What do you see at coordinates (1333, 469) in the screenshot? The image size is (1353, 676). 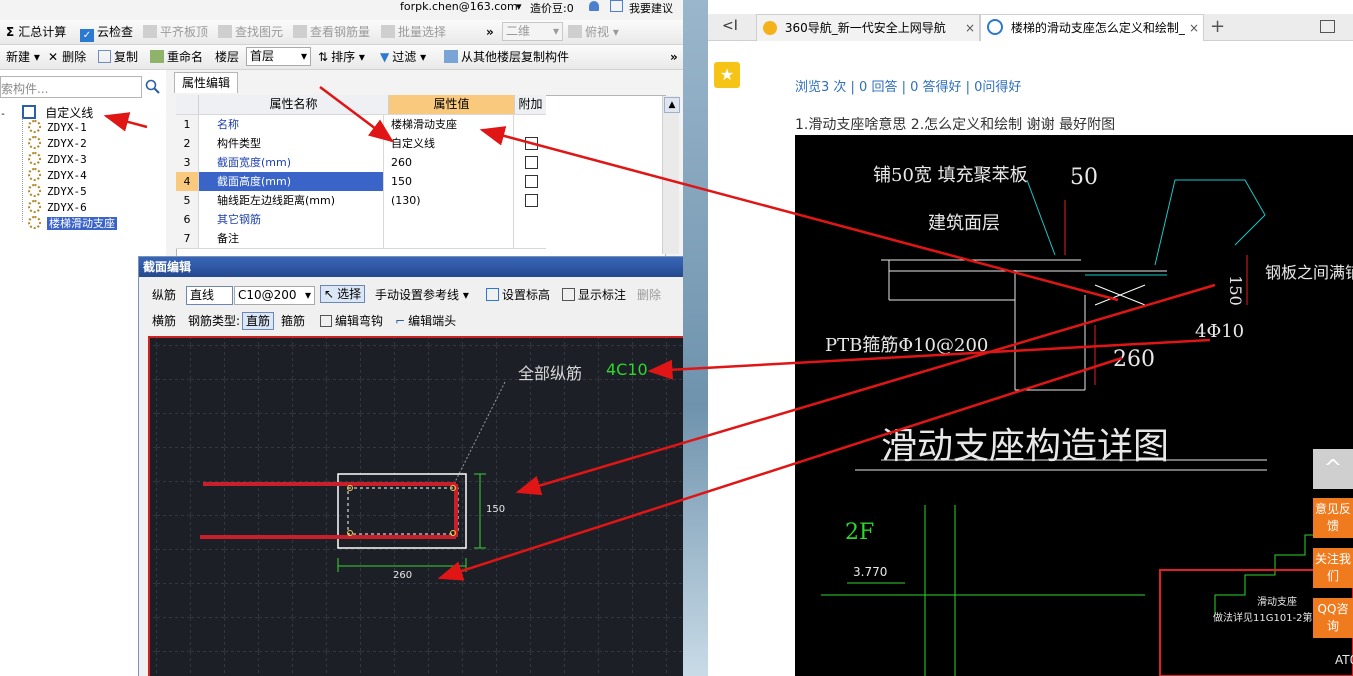 I see `back-to-top-button: ^` at bounding box center [1333, 469].